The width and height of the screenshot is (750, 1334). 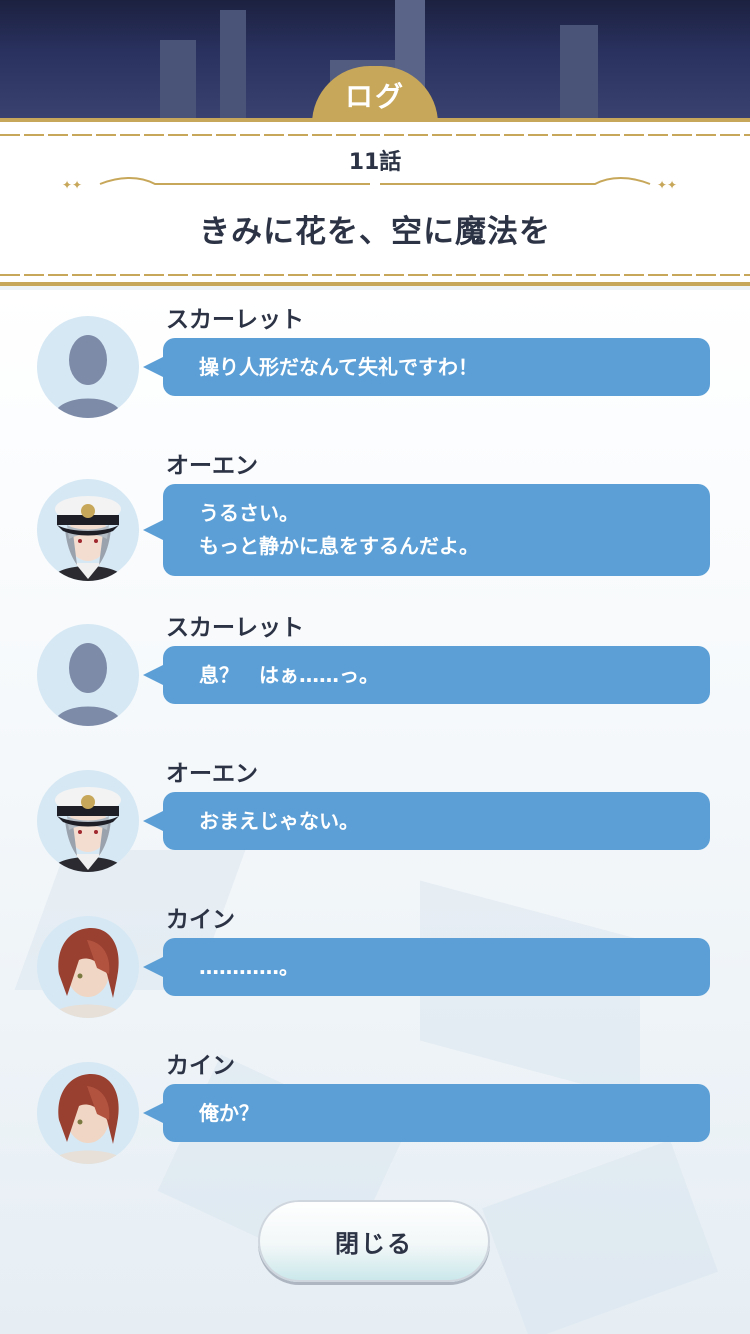 What do you see at coordinates (229, 1112) in the screenshot?
I see `dialogue-line: 俺か？` at bounding box center [229, 1112].